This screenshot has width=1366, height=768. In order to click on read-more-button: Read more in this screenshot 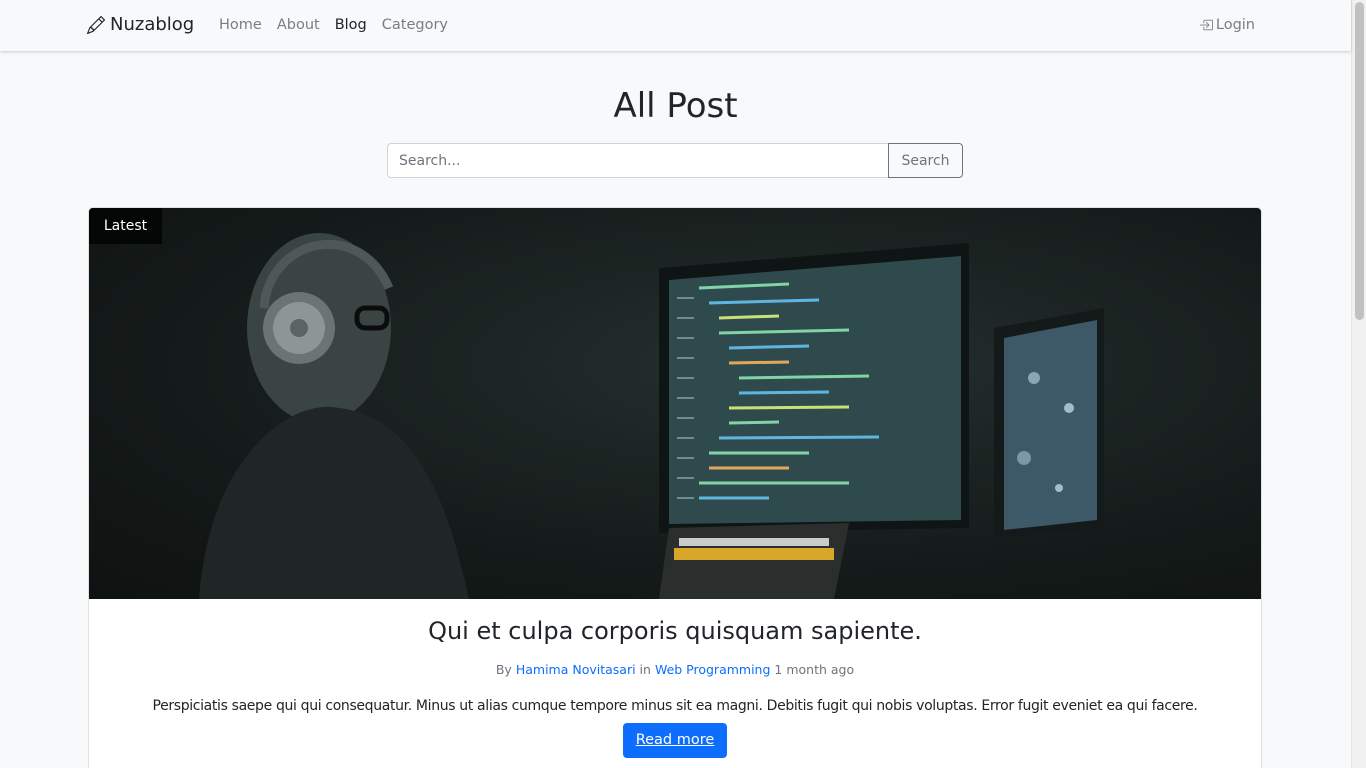, I will do `click(675, 740)`.